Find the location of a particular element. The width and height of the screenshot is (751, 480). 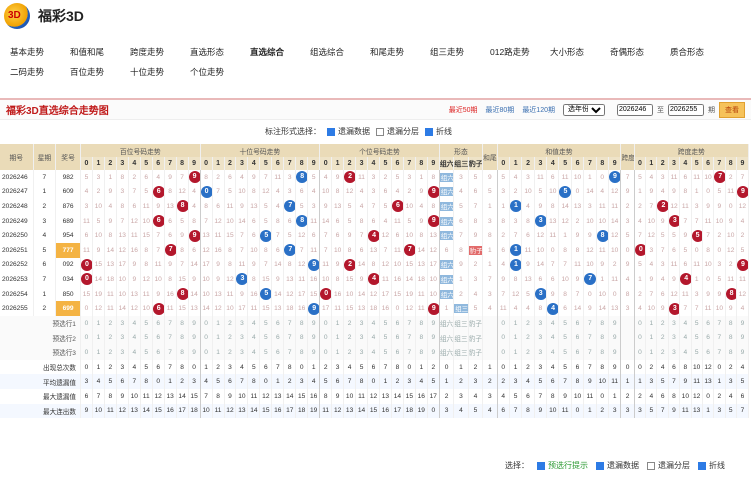

nav-link: 组三走势 is located at coordinates (460, 52).